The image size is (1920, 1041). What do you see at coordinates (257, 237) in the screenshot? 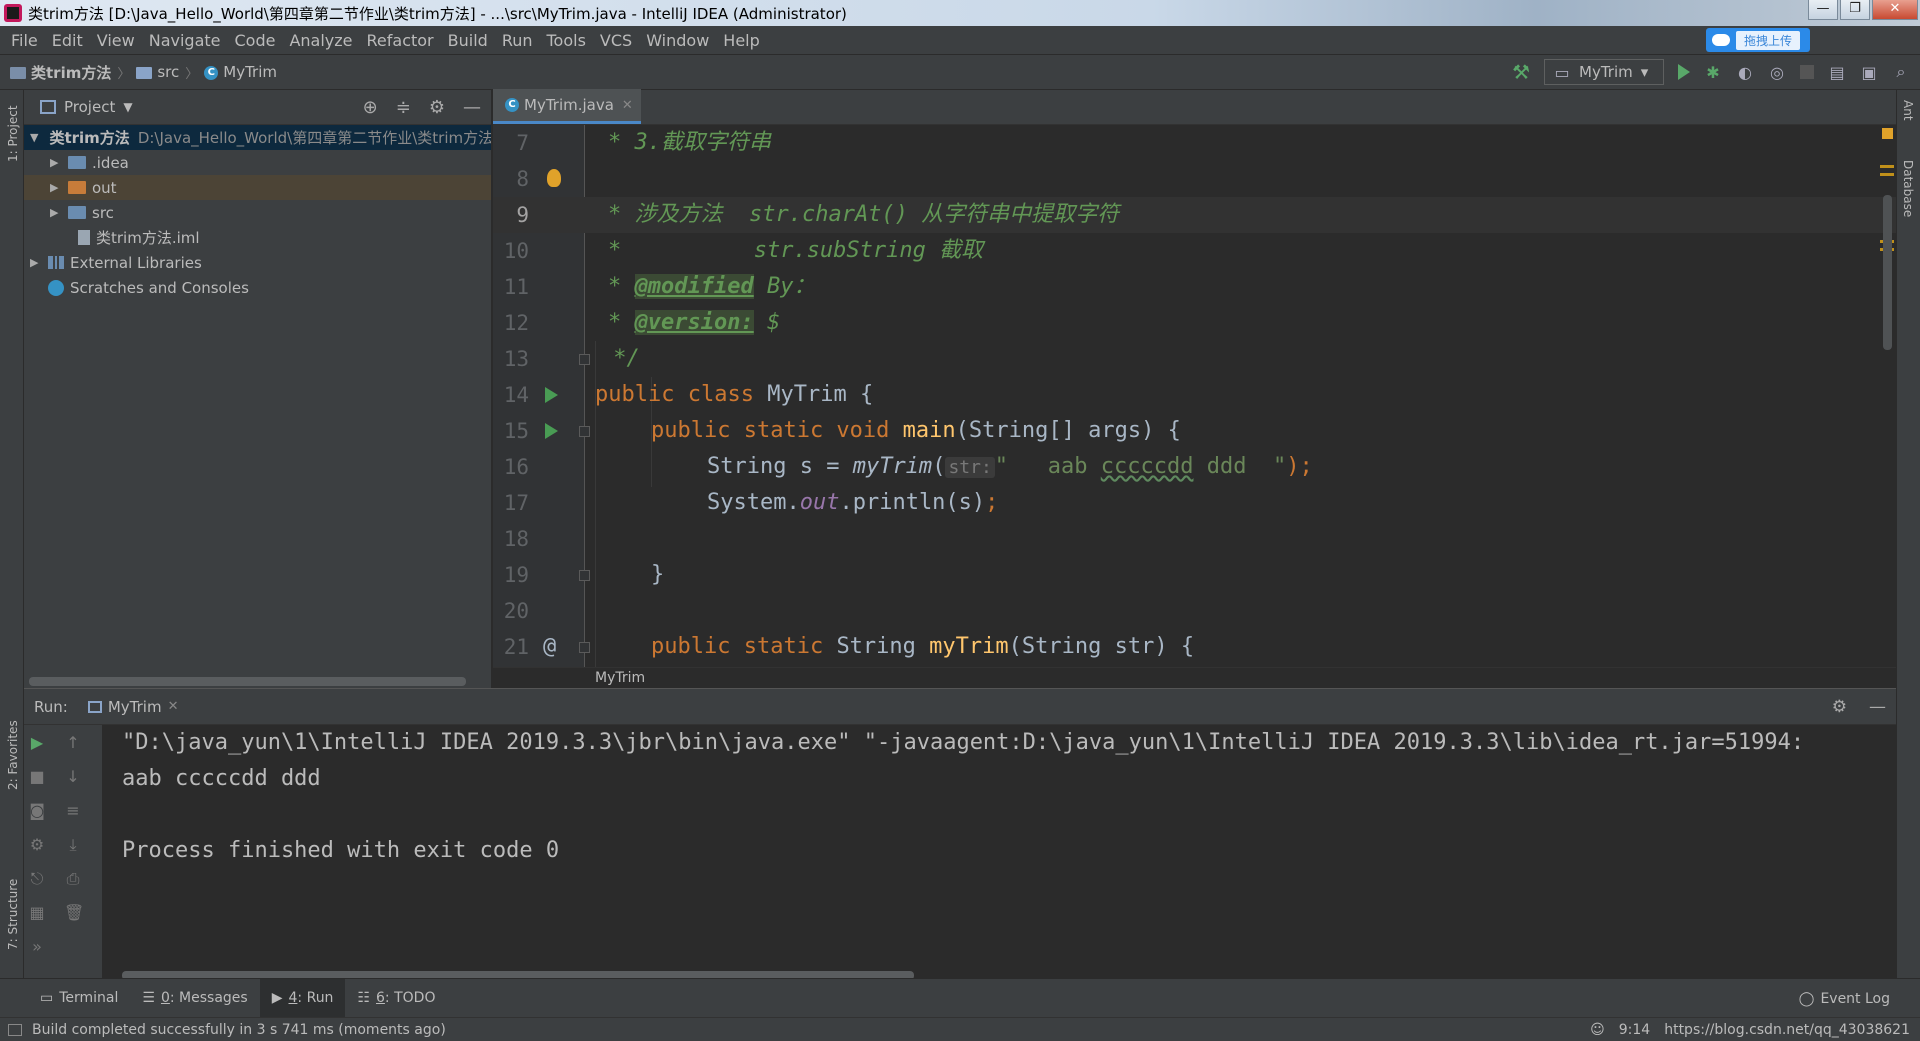
I see `tree-item-iml: 类trim方法.iml` at bounding box center [257, 237].